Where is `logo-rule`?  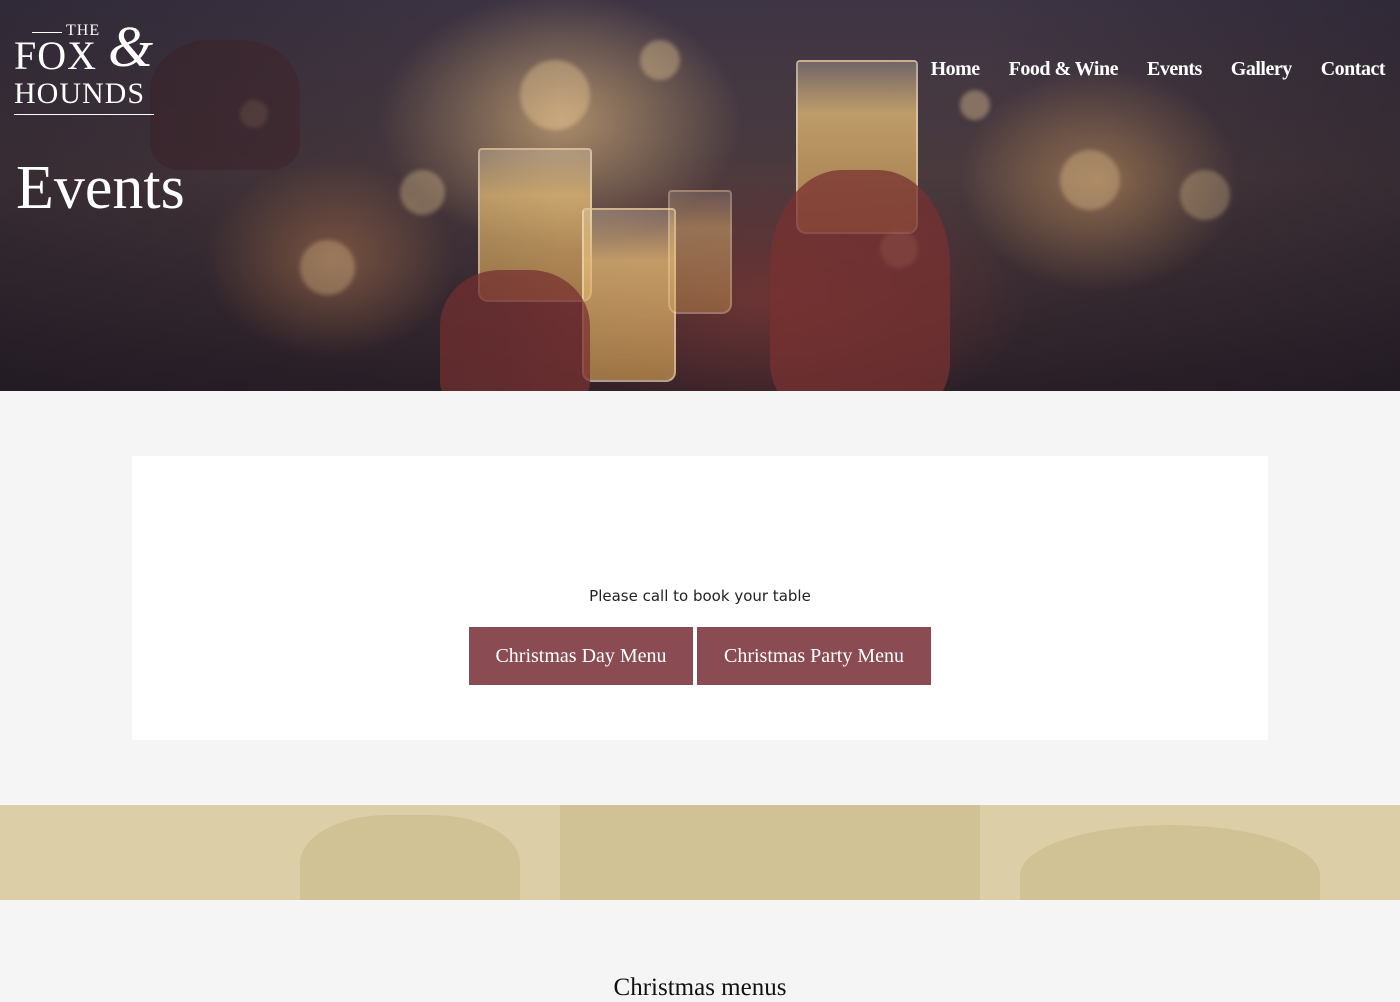 logo-rule is located at coordinates (84, 114).